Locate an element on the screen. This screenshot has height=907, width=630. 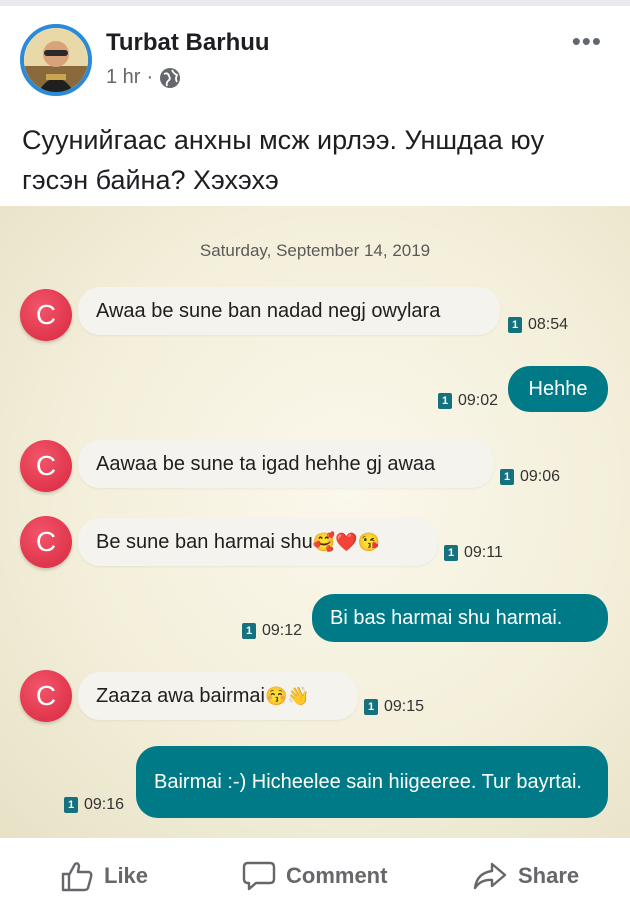
post-meta: 1 hr · is located at coordinates (143, 77).